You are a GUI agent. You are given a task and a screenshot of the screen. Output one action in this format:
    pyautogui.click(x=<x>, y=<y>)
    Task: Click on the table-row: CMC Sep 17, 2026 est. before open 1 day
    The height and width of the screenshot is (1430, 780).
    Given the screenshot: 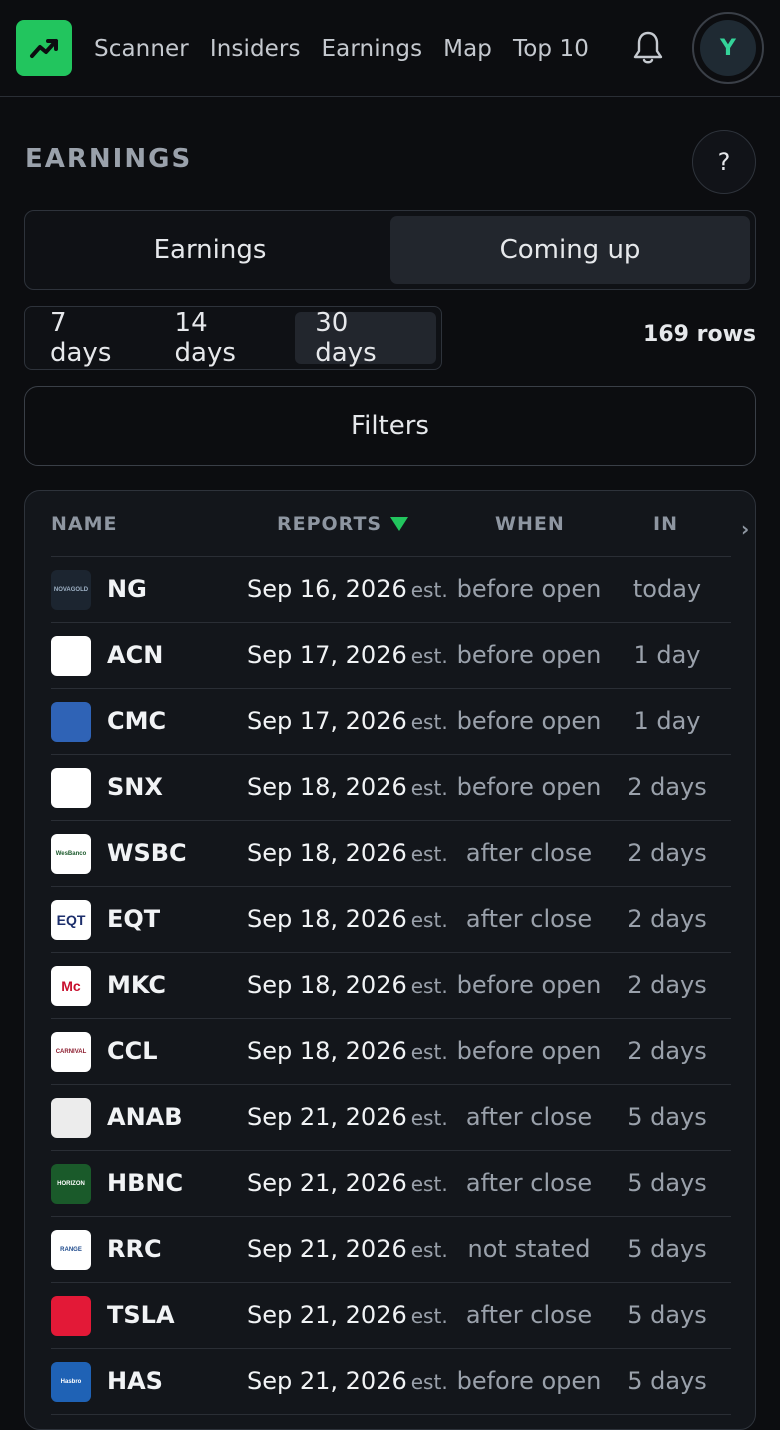 What is the action you would take?
    pyautogui.click(x=391, y=722)
    